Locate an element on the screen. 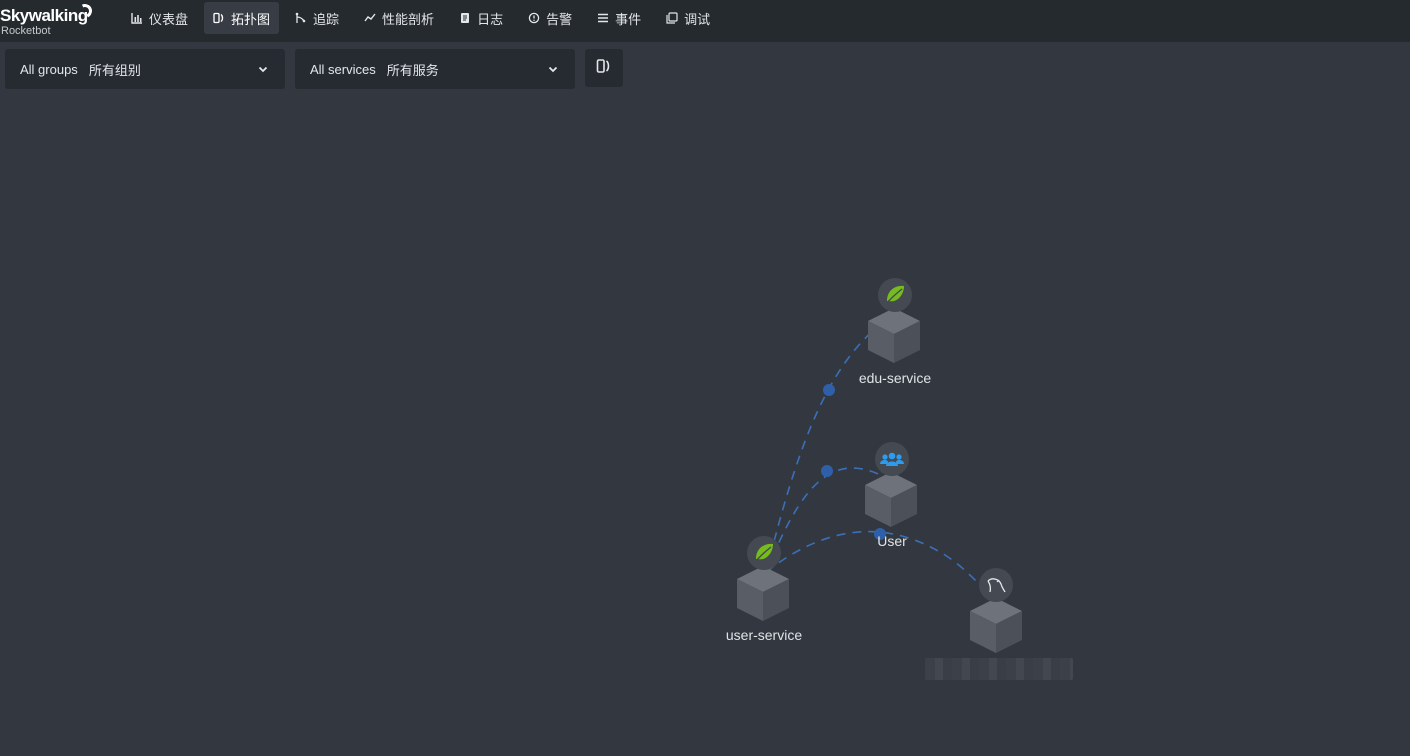 The width and height of the screenshot is (1410, 756). node-user is located at coordinates (891, 499).